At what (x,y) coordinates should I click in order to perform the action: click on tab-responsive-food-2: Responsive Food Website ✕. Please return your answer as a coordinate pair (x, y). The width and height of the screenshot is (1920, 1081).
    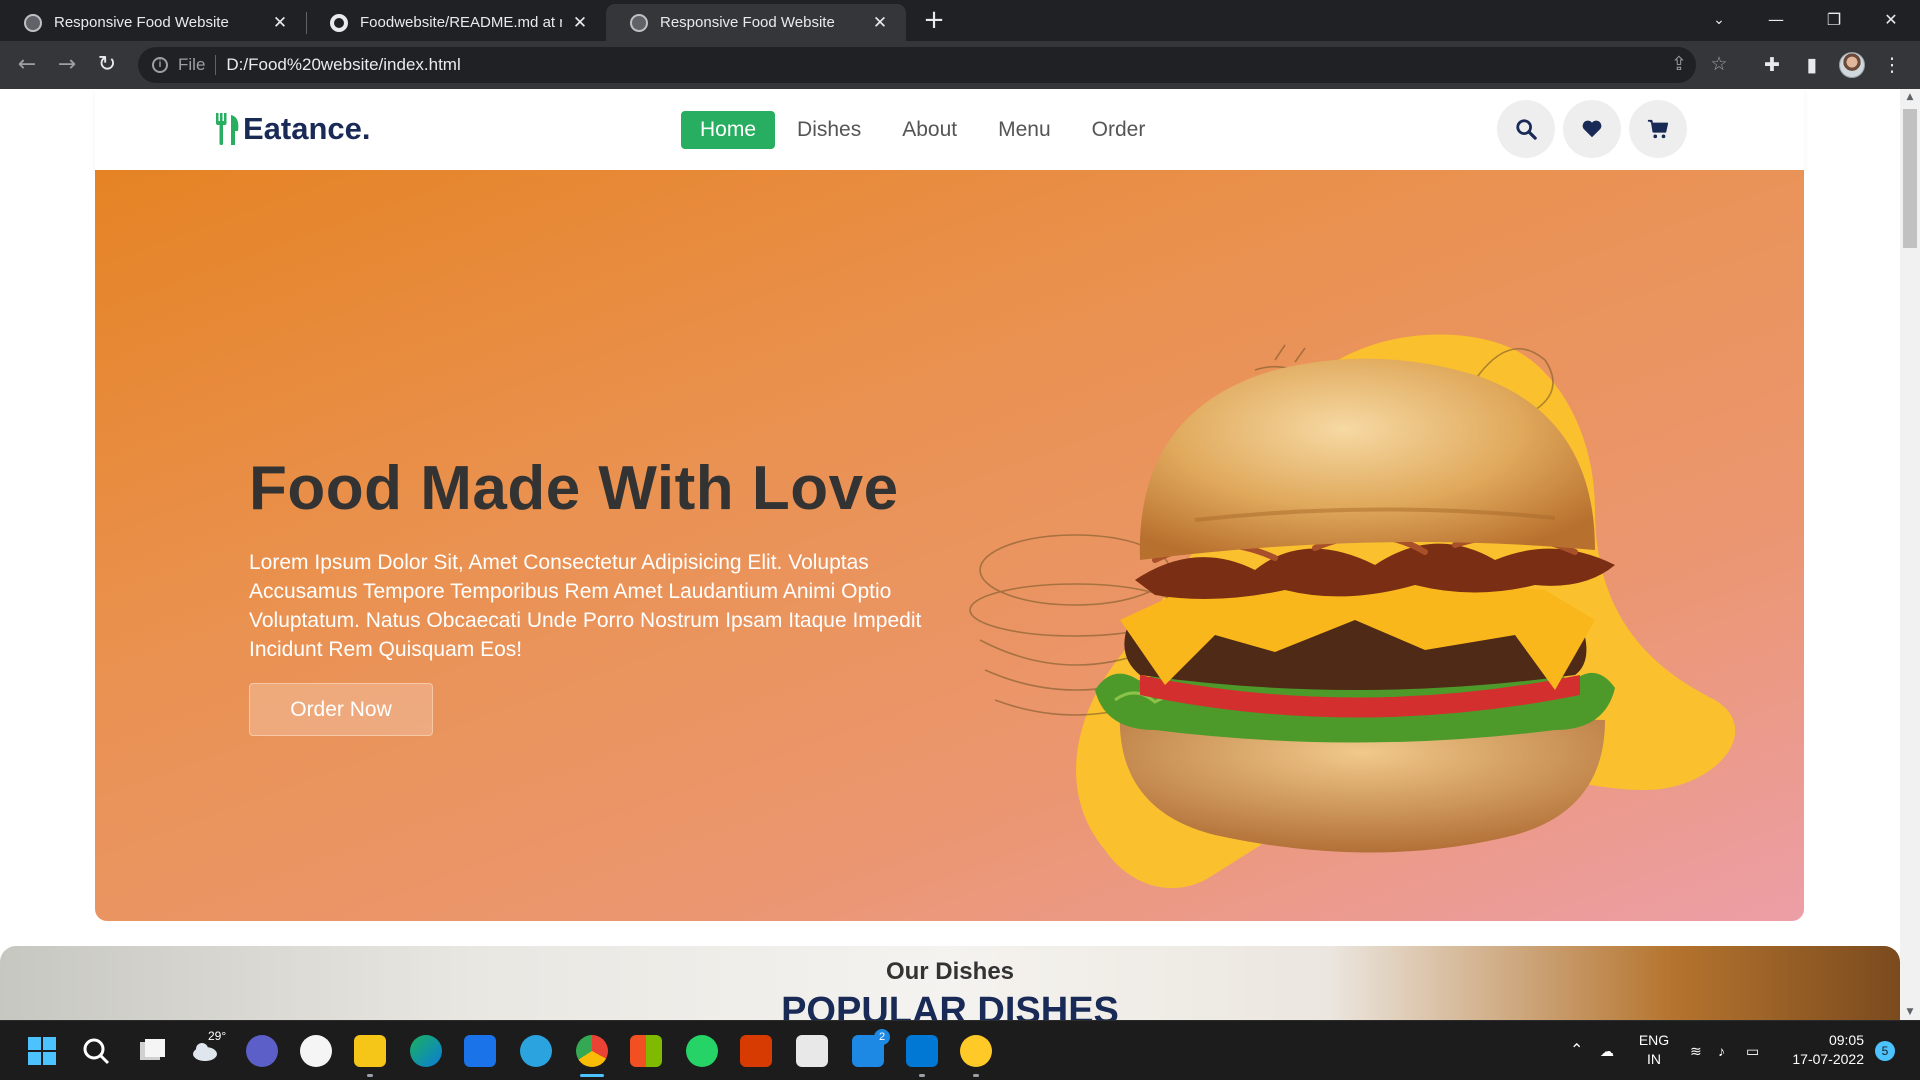
    Looking at the image, I should click on (756, 22).